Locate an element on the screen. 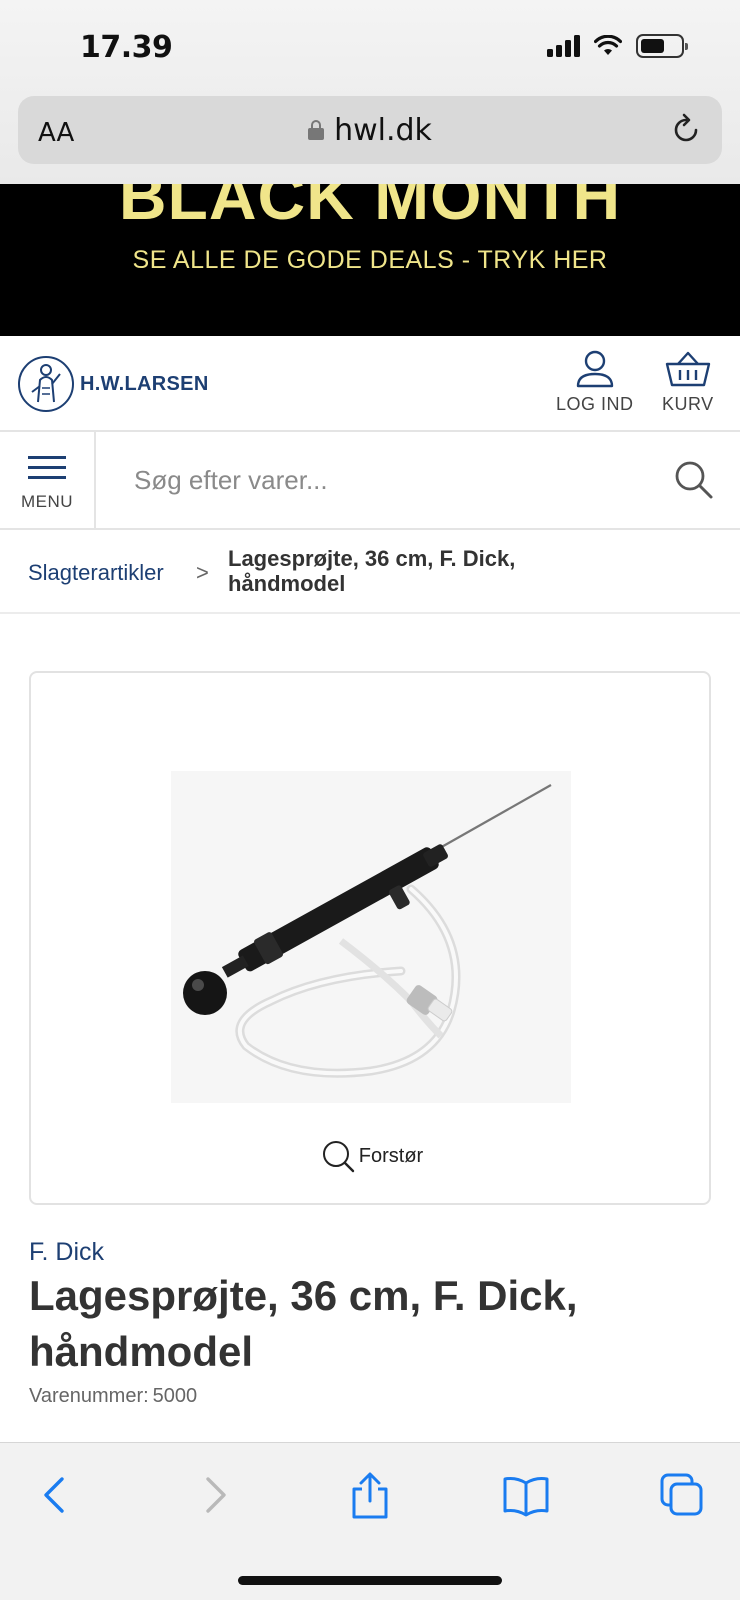 The height and width of the screenshot is (1600, 740). share-icon is located at coordinates (370, 1495).